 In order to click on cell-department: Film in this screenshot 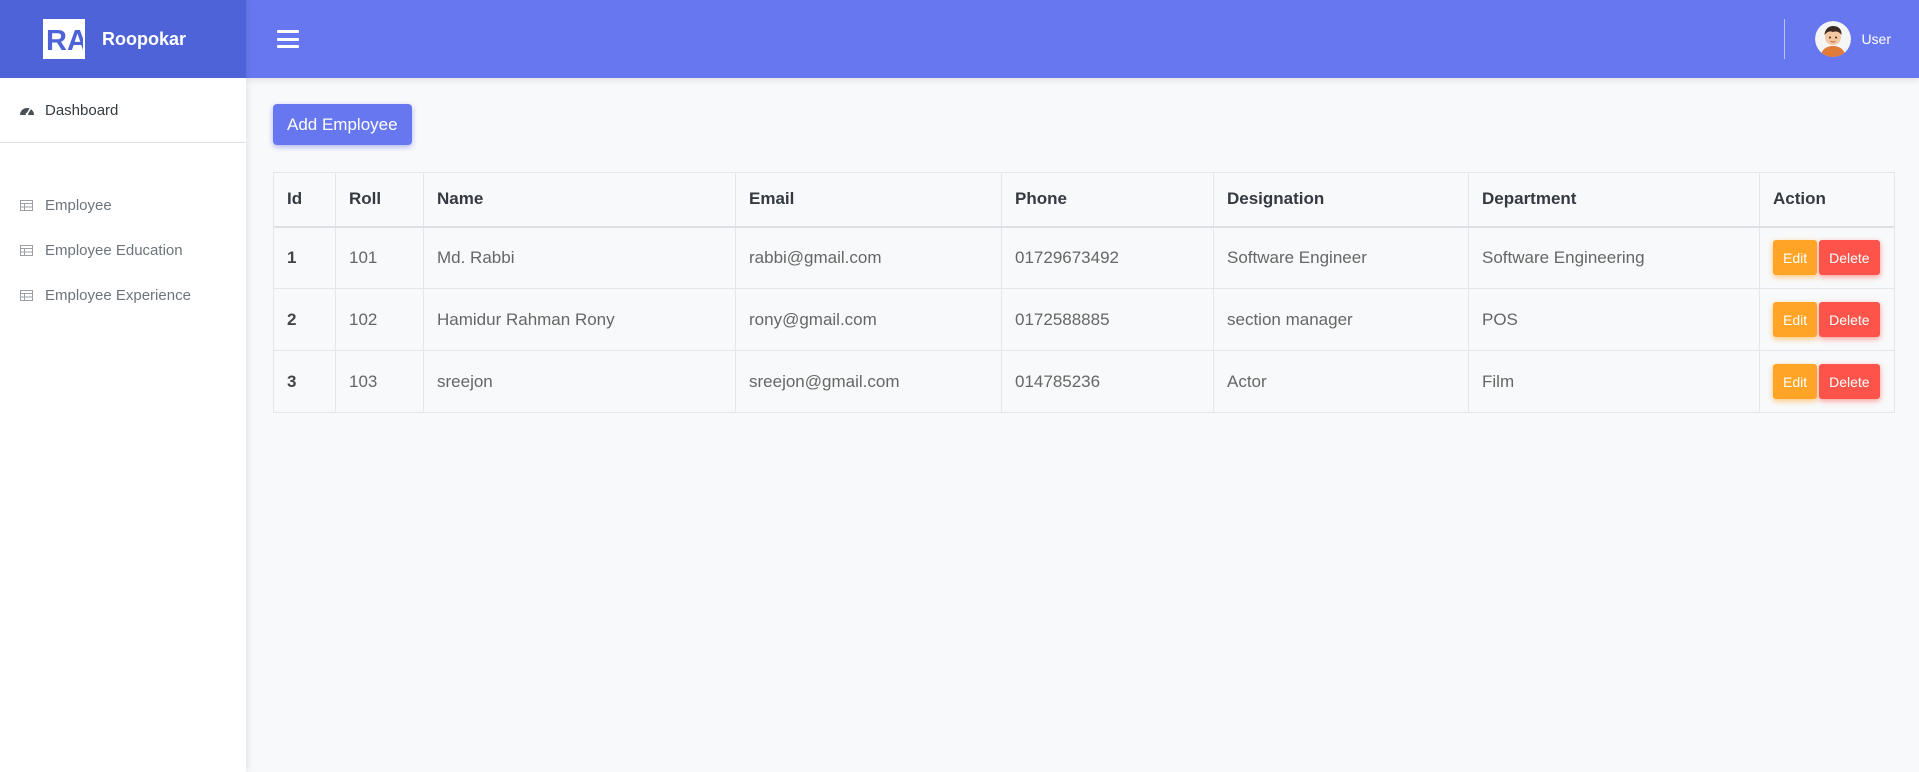, I will do `click(1614, 381)`.